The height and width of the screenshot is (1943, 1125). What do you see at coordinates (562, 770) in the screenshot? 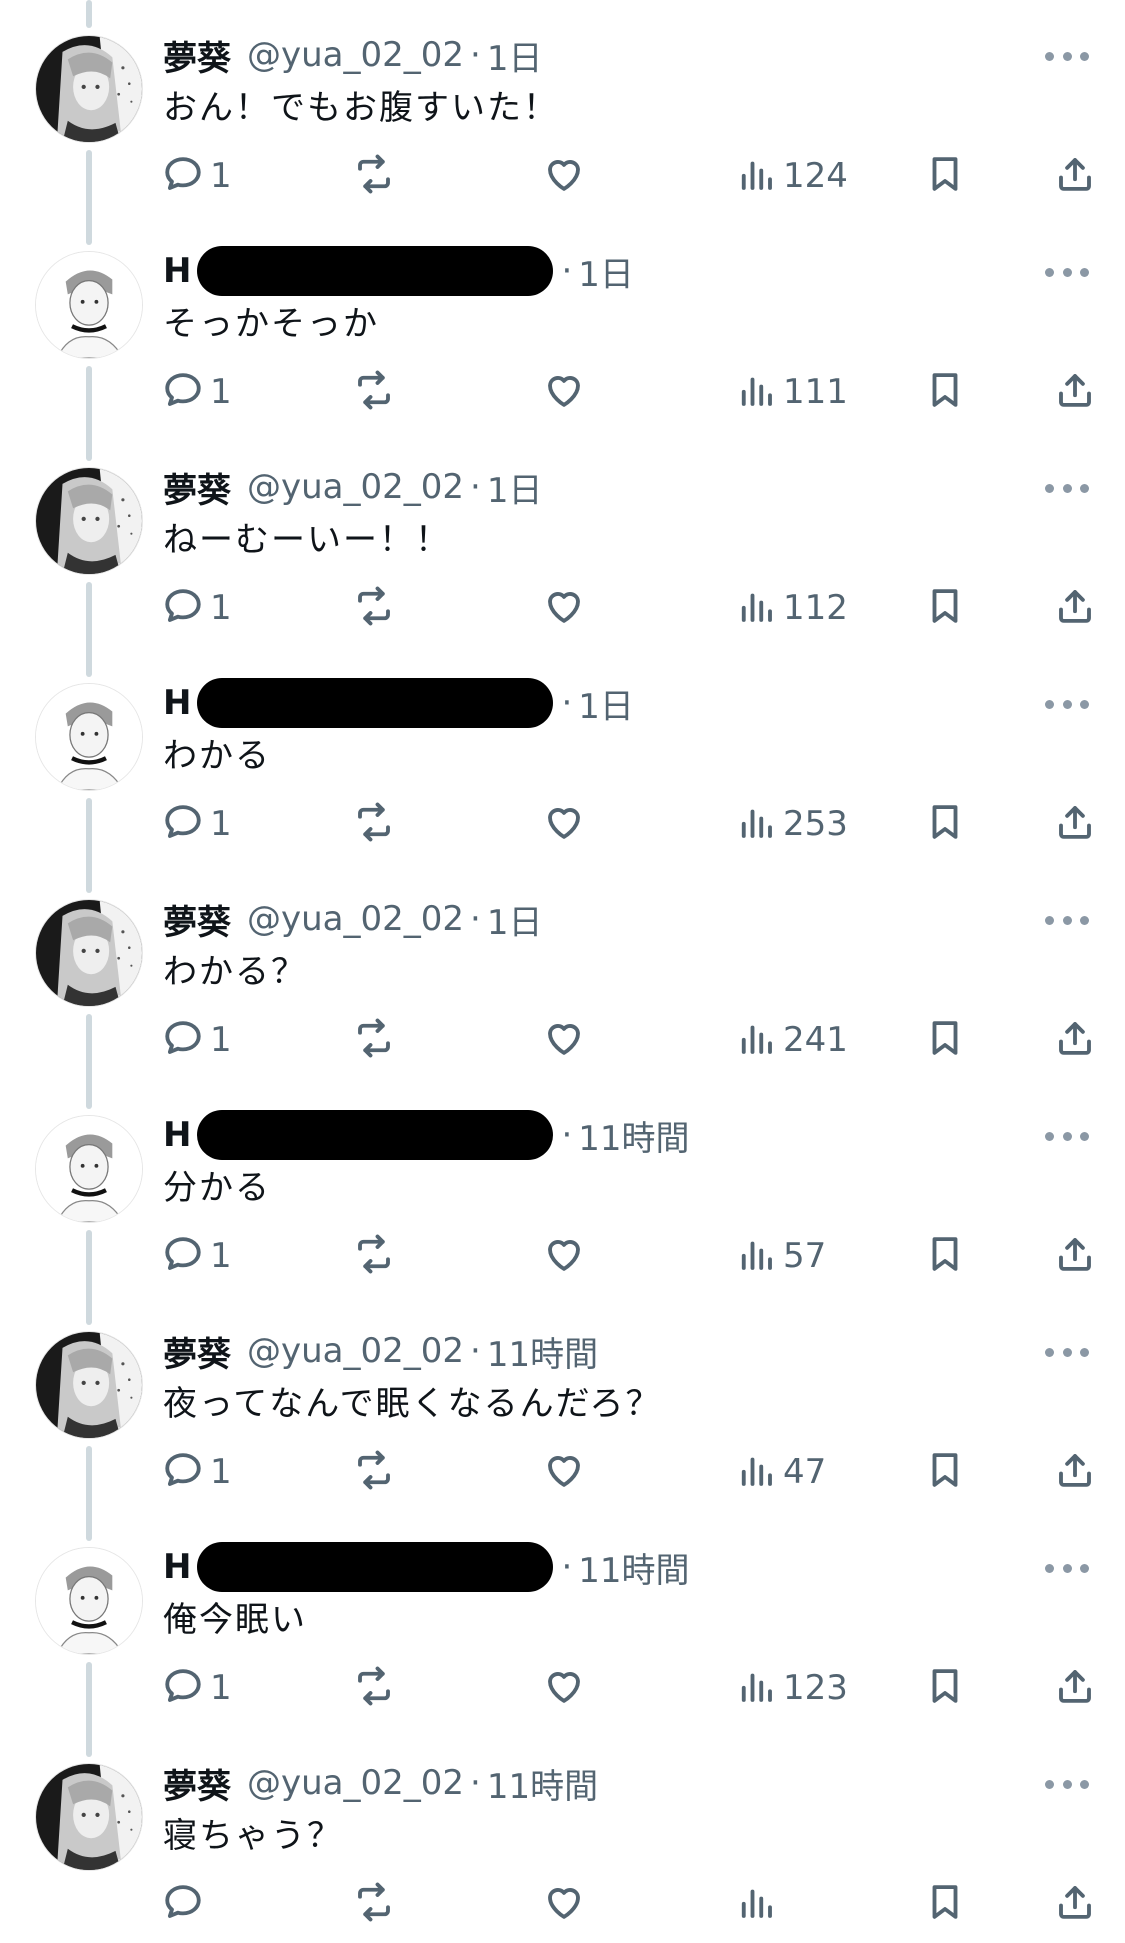
I see `tweet-row: H · 1日 わかる 1 253` at bounding box center [562, 770].